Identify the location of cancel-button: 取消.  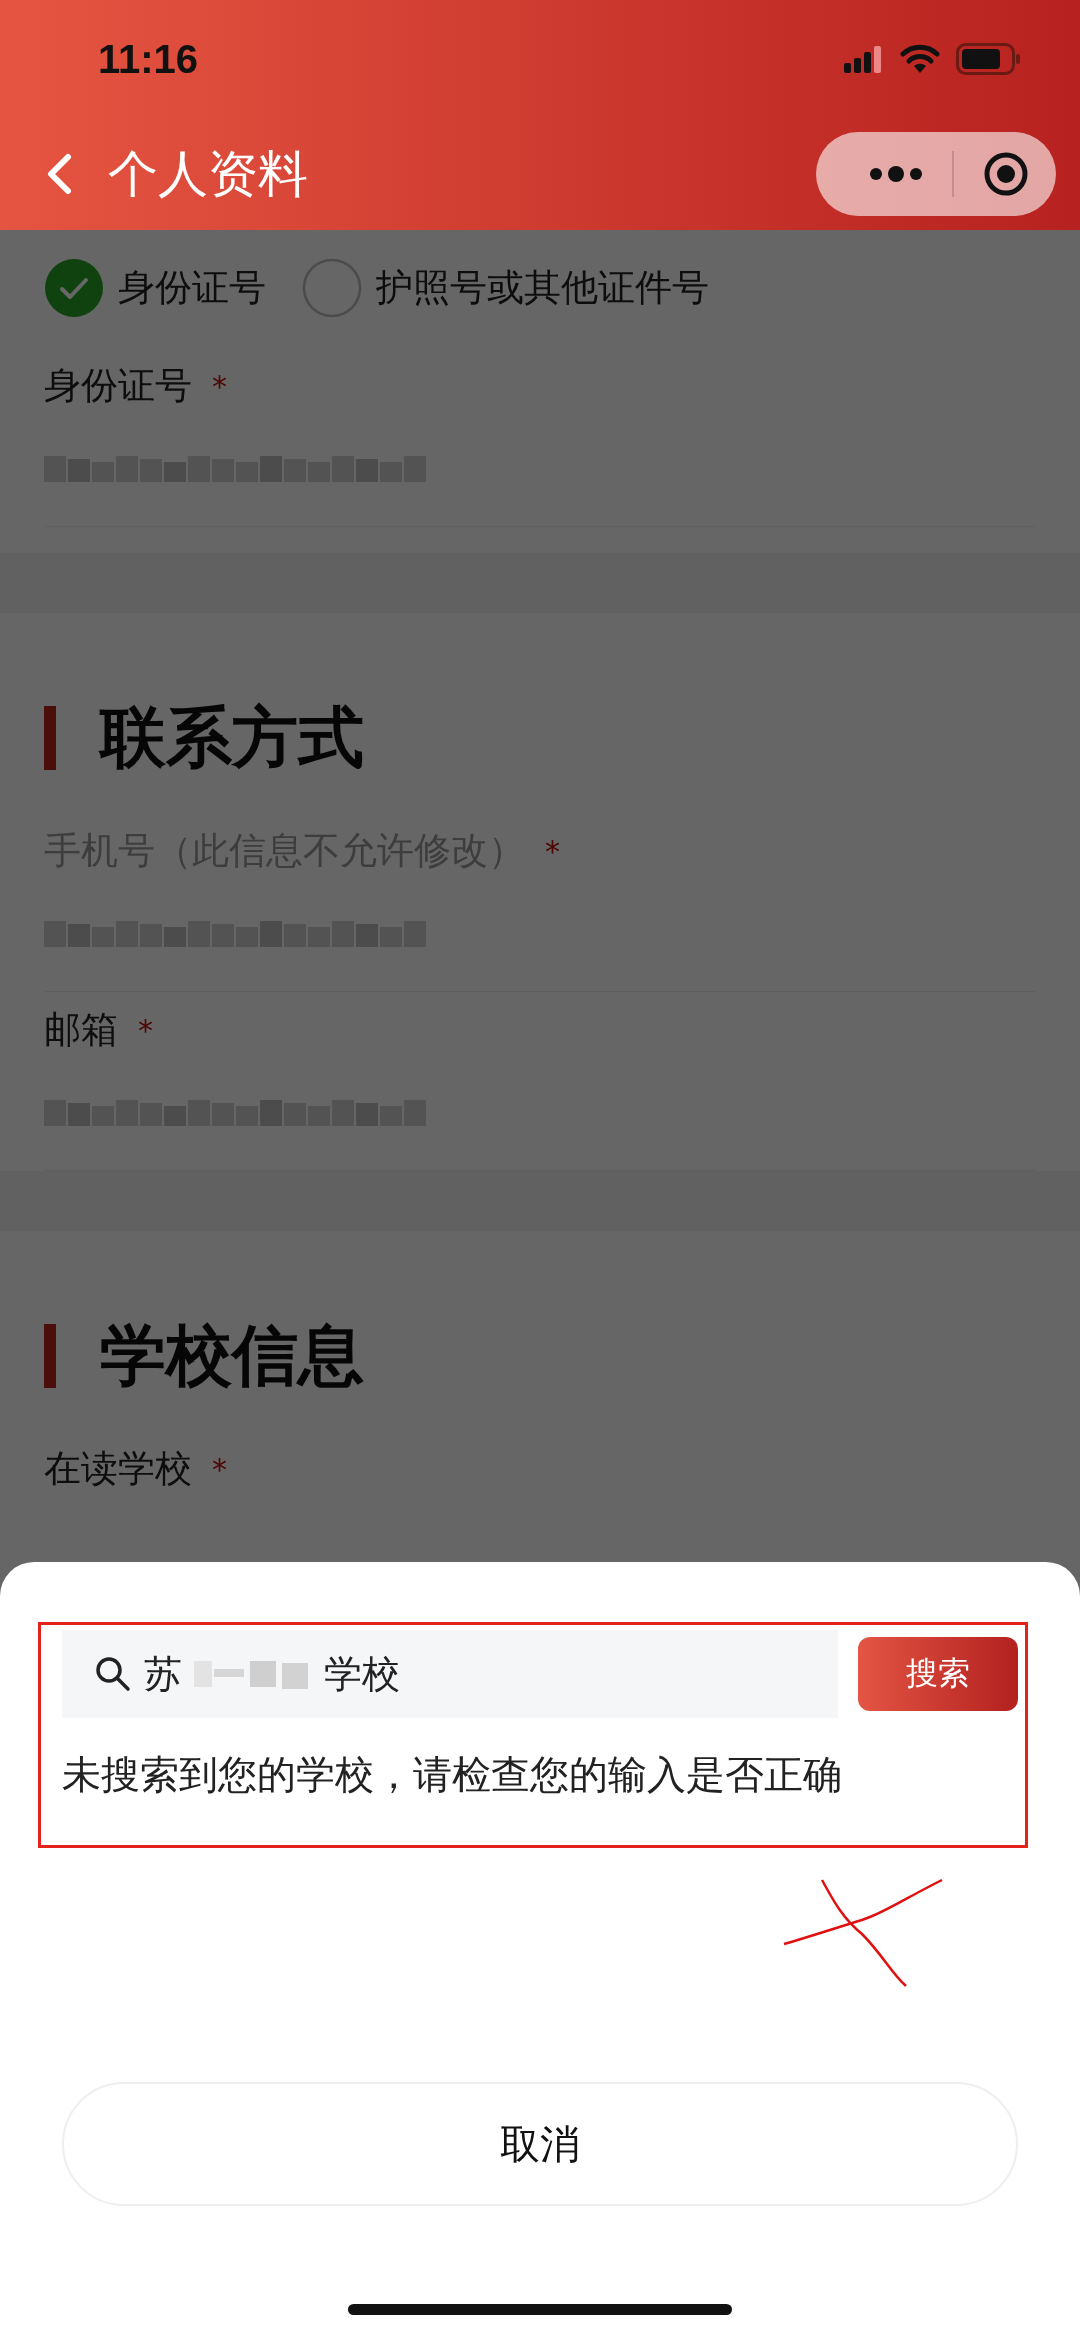
(540, 2144).